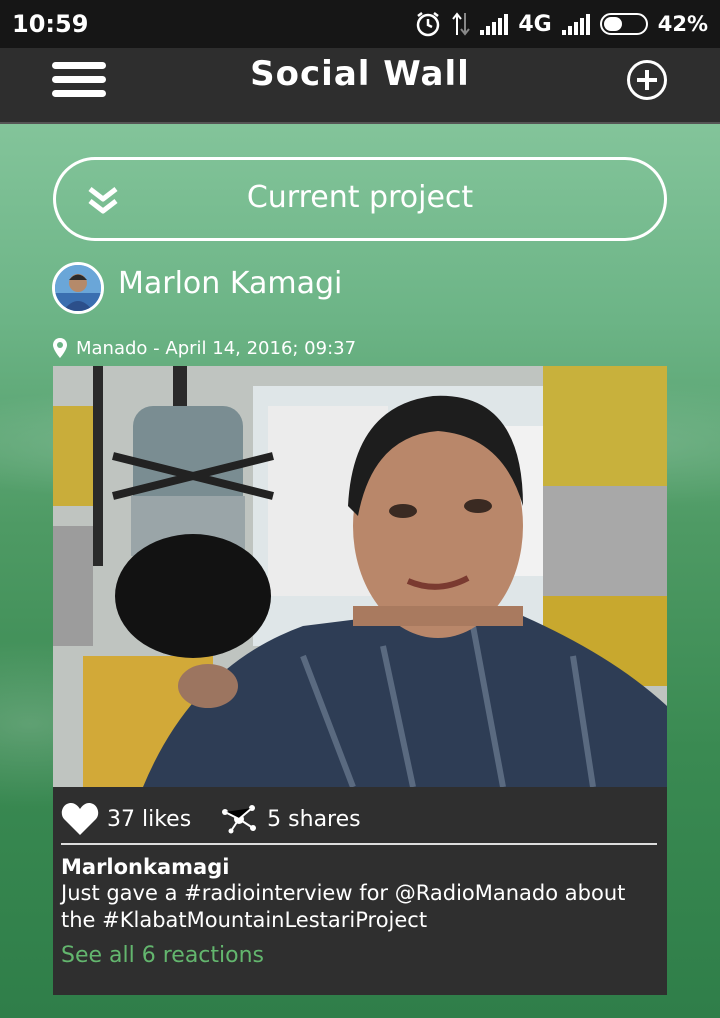 Image resolution: width=720 pixels, height=1018 pixels. What do you see at coordinates (494, 24) in the screenshot?
I see `signal-icon` at bounding box center [494, 24].